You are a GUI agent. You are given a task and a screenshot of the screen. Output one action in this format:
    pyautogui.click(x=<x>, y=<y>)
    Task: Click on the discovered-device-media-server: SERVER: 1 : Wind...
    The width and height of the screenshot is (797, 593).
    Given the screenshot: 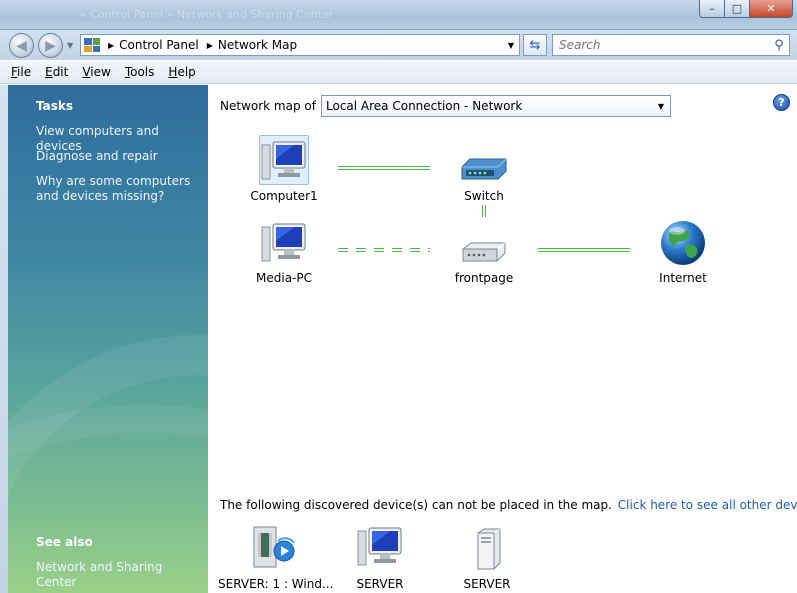 What is the action you would take?
    pyautogui.click(x=276, y=557)
    